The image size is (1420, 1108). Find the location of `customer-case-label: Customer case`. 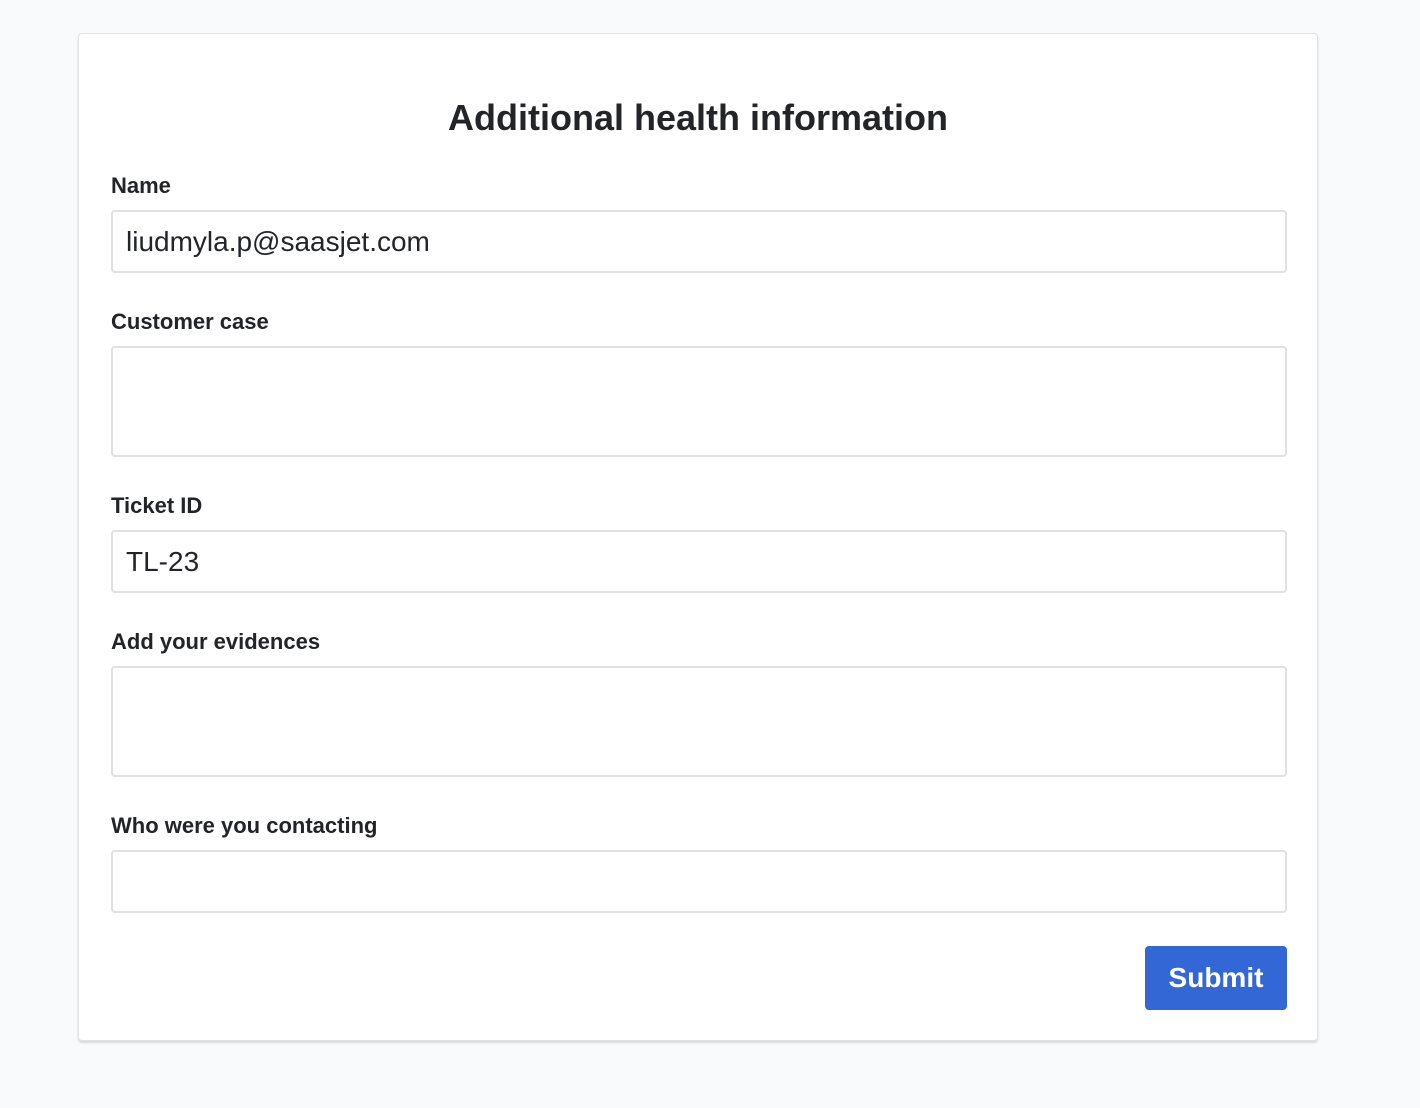

customer-case-label: Customer case is located at coordinates (190, 321).